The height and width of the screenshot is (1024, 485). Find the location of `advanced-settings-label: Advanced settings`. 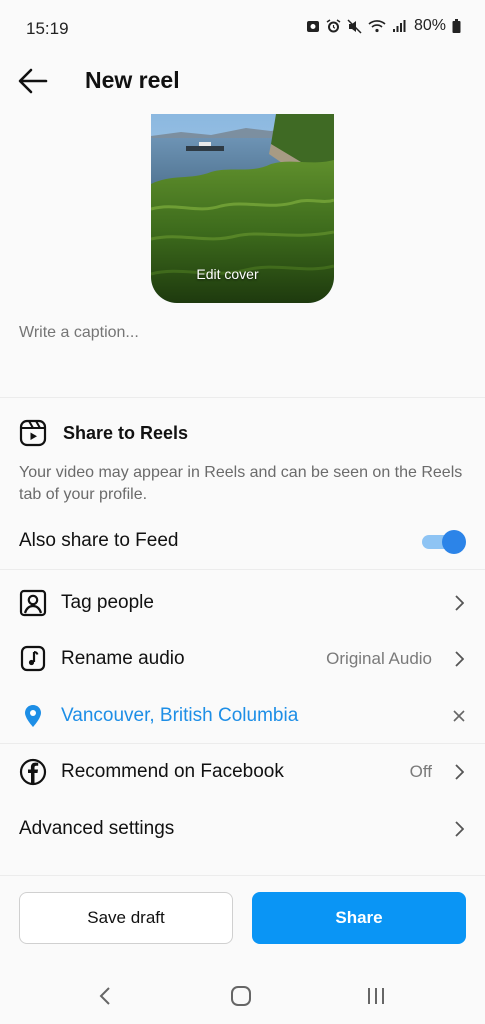

advanced-settings-label: Advanced settings is located at coordinates (97, 828).